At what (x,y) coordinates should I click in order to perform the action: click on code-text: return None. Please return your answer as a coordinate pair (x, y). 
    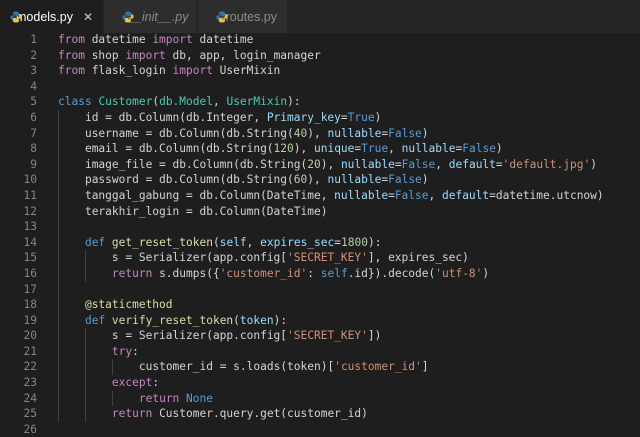
    Looking at the image, I should click on (176, 399).